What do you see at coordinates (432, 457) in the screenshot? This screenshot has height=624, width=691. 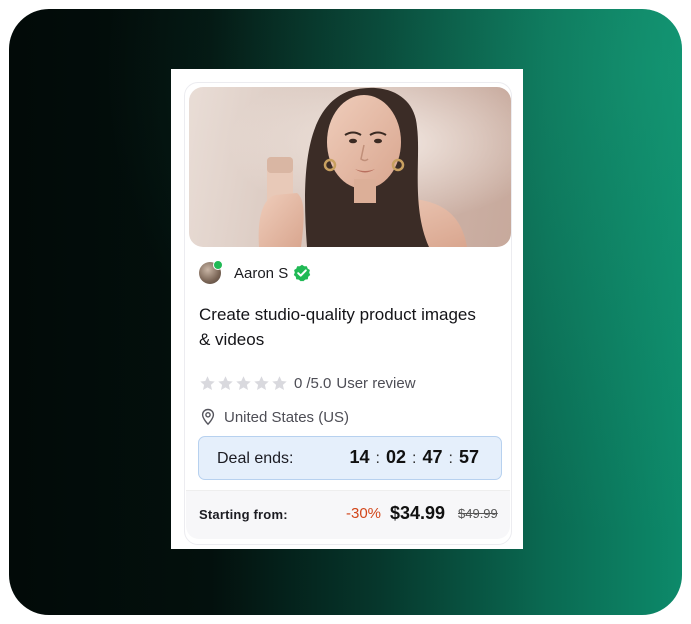 I see `timer-seconds: 47` at bounding box center [432, 457].